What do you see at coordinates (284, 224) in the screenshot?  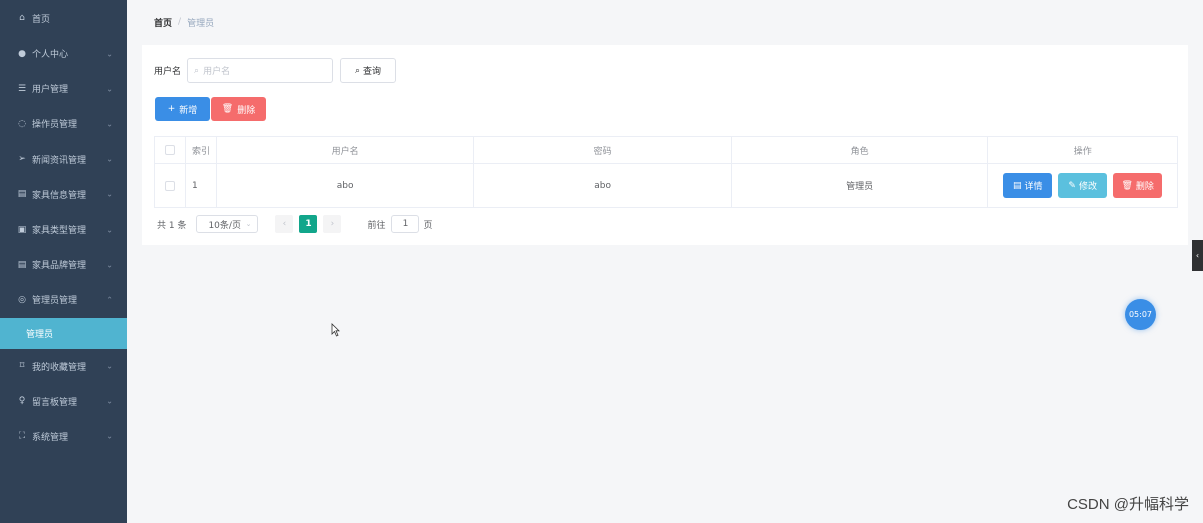 I see `prev-page-button: ‹` at bounding box center [284, 224].